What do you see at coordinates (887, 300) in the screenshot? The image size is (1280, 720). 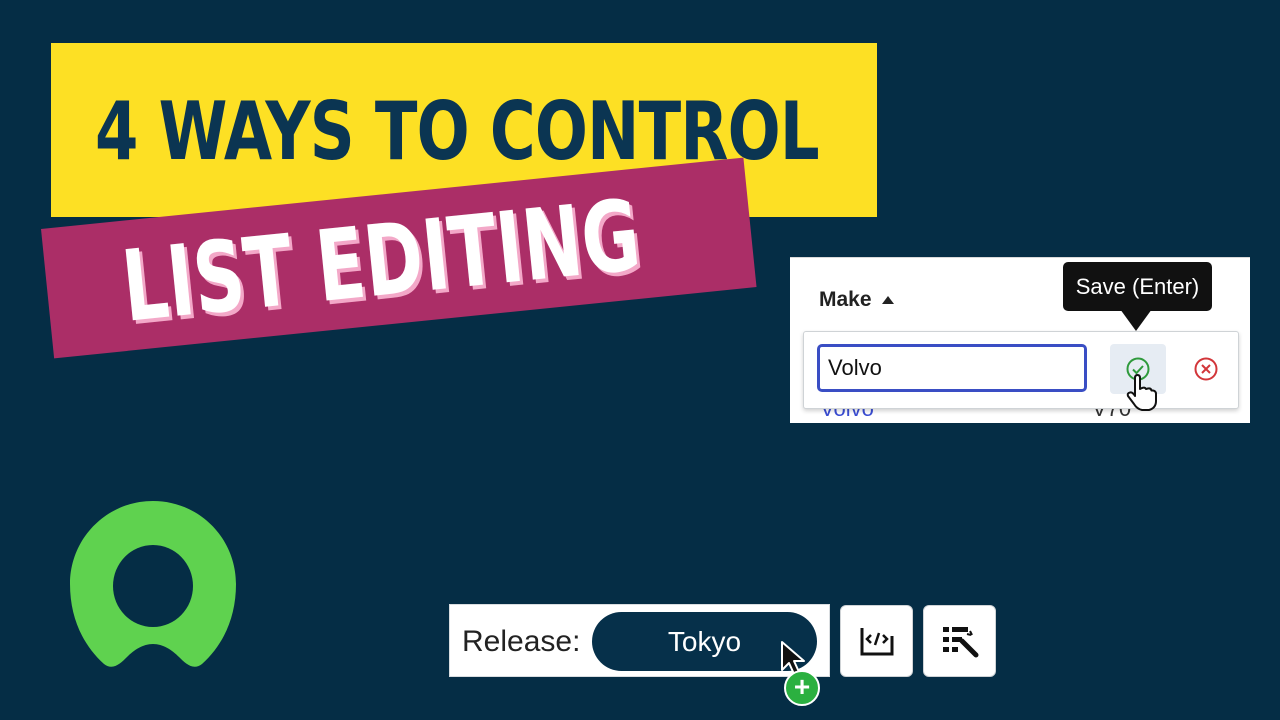 I see `sort-ascending-icon` at bounding box center [887, 300].